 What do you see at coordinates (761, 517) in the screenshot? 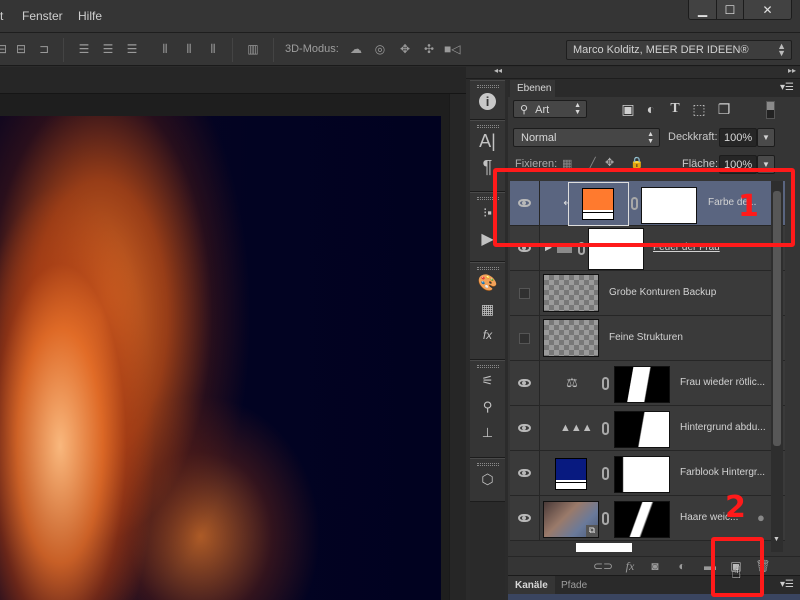
I see `smart-filter-icon: ●` at bounding box center [761, 517].